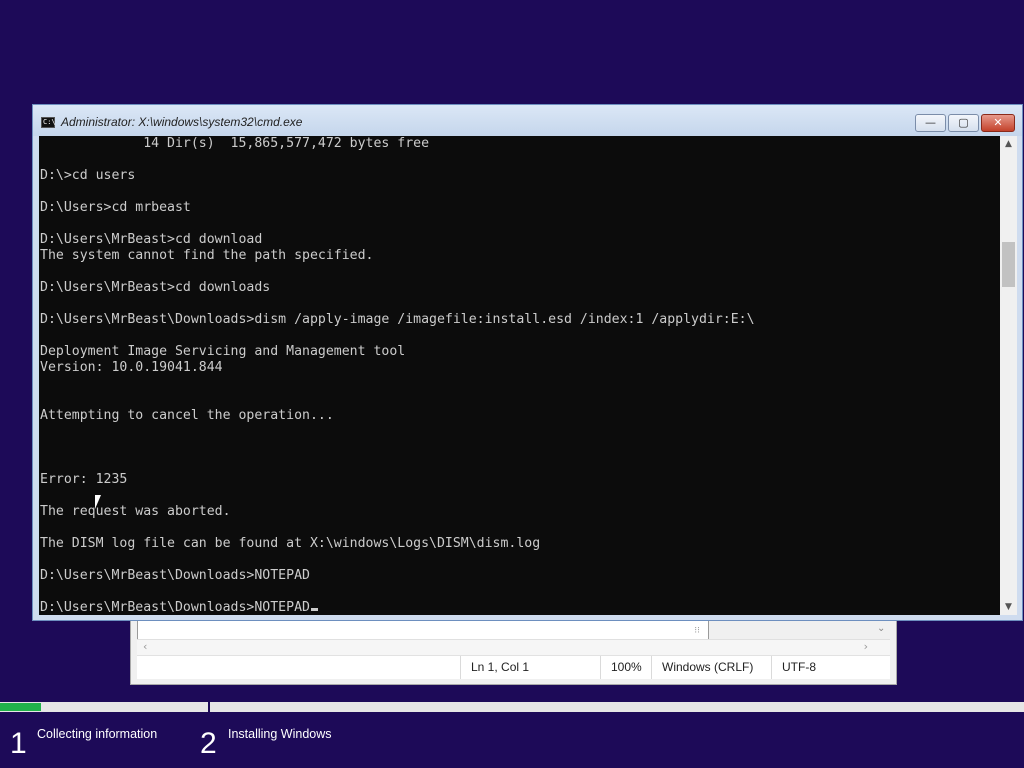 Image resolution: width=1024 pixels, height=768 pixels. I want to click on step-1-label: Collecting information, so click(97, 734).